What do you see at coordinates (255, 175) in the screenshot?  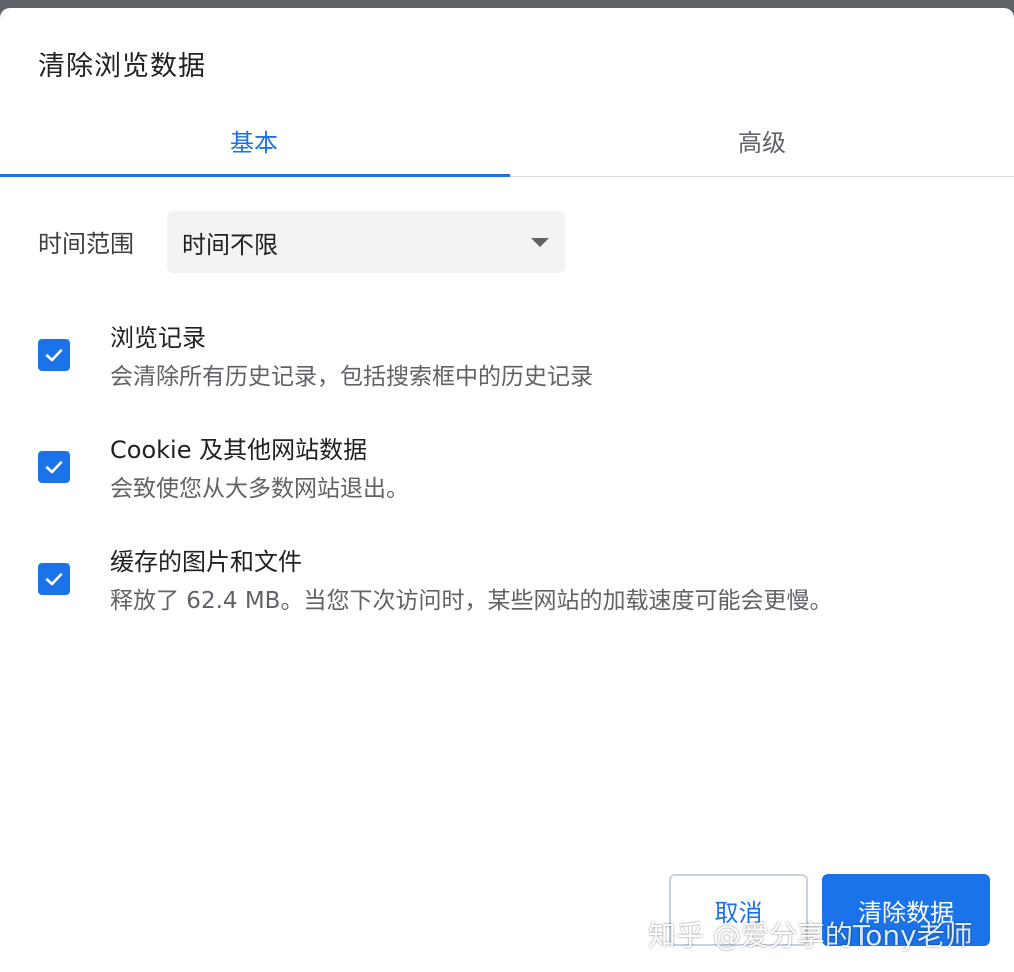 I see `active-tab-indicator` at bounding box center [255, 175].